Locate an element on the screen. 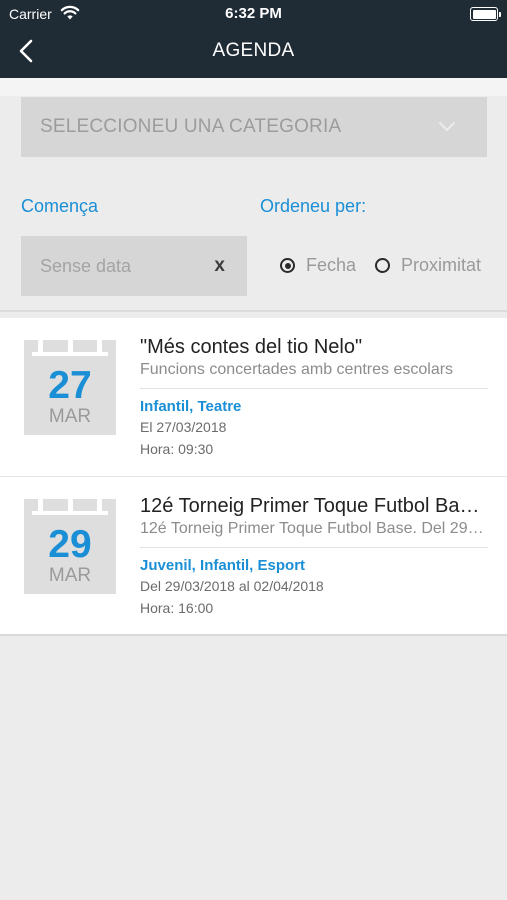 This screenshot has height=900, width=507. event-title: "Més contes del tio Nelo" is located at coordinates (251, 347).